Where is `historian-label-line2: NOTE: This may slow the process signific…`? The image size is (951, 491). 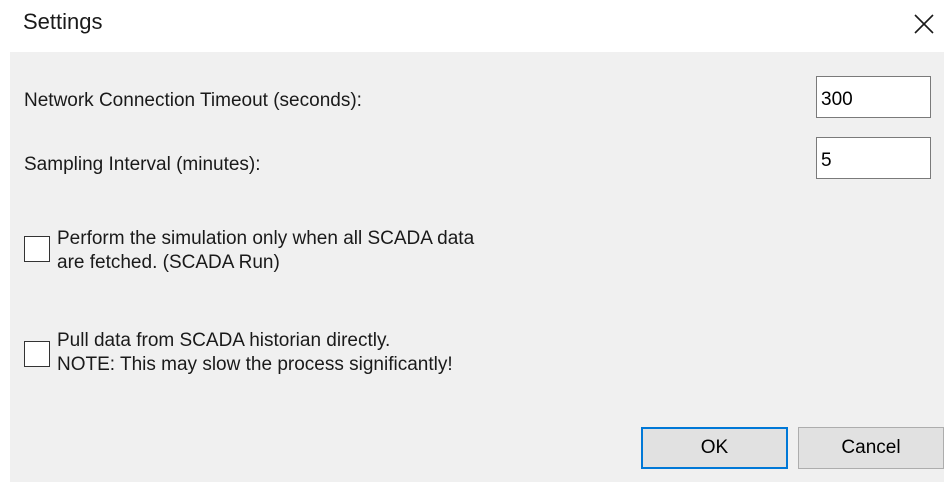
historian-label-line2: NOTE: This may slow the process signific… is located at coordinates (255, 364).